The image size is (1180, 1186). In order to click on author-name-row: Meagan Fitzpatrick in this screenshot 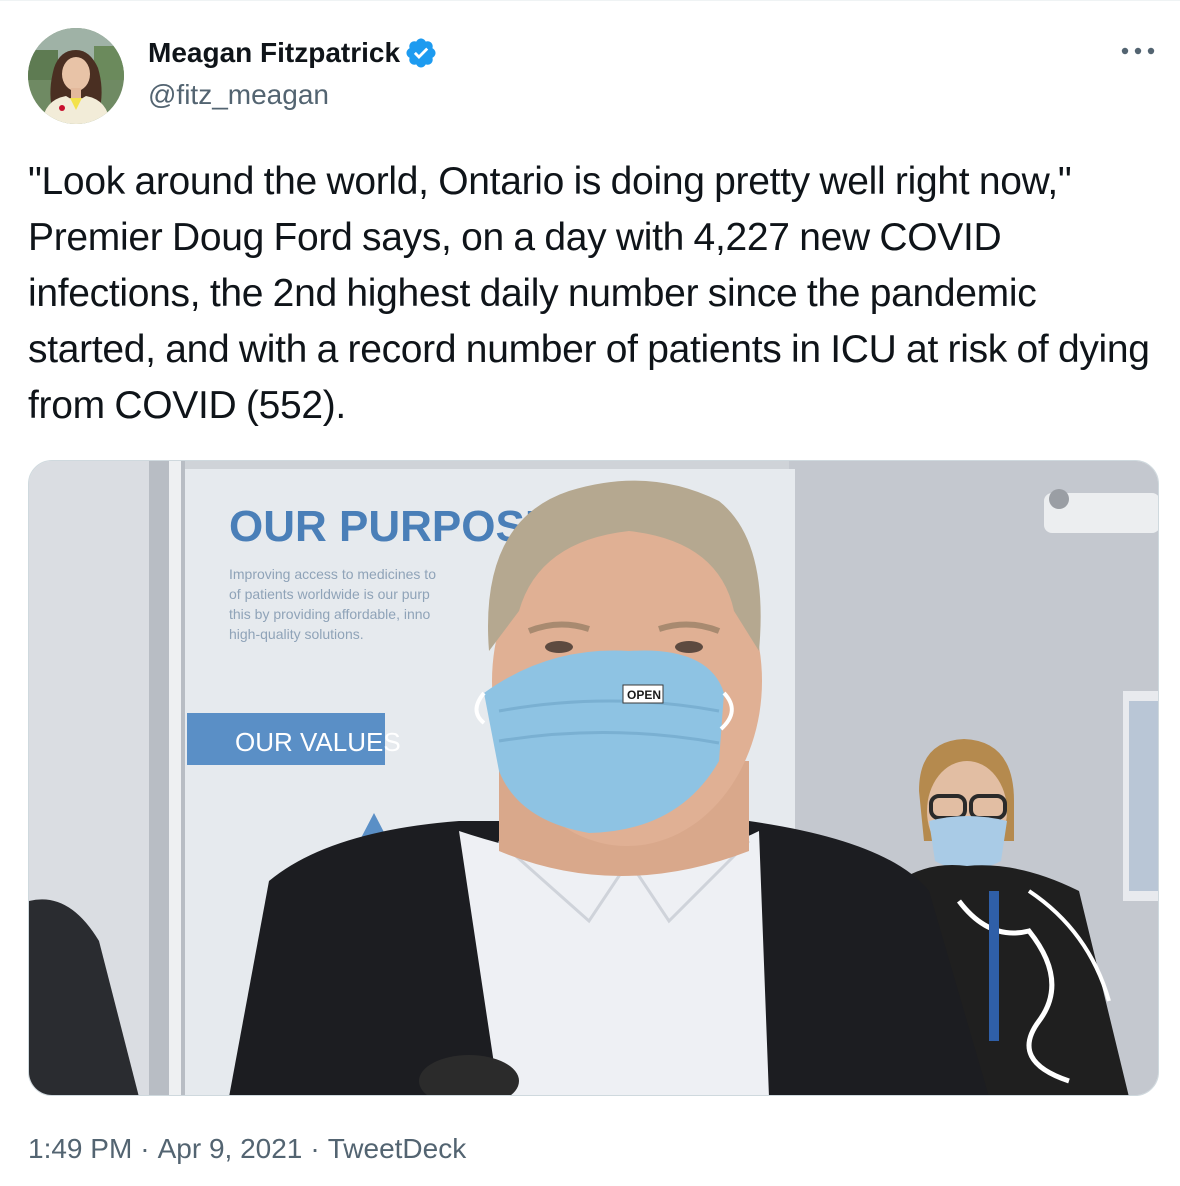, I will do `click(293, 53)`.